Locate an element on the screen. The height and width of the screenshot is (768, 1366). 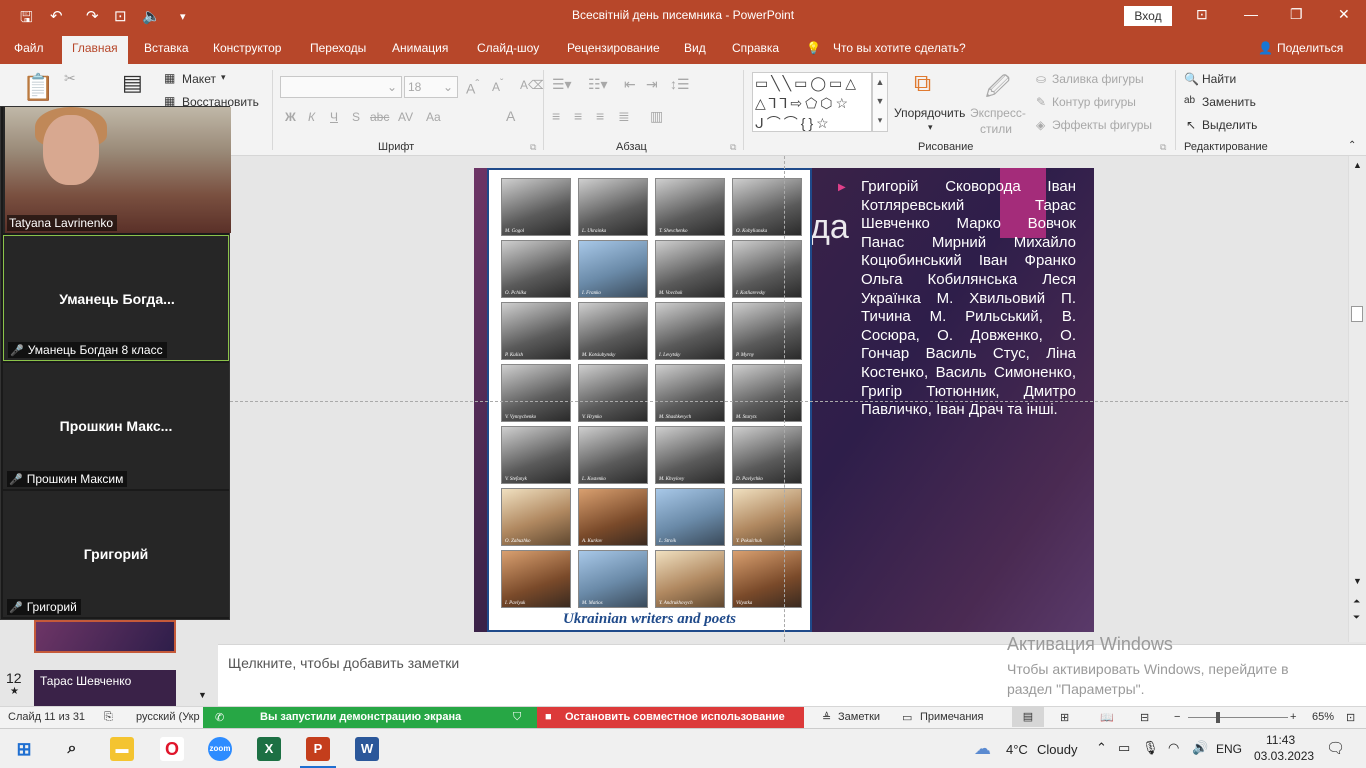
collapse-ribbon-icon: ⌃ is located at coordinates (1352, 145).